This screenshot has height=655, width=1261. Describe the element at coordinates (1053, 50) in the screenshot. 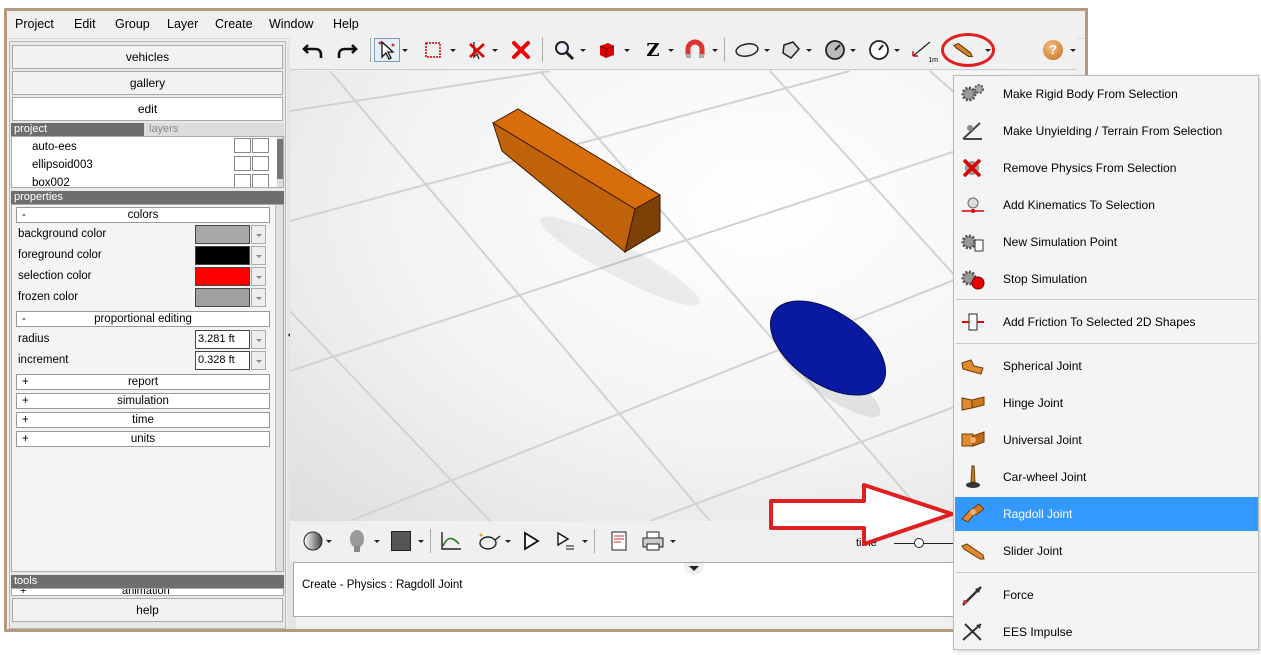

I see `help-icon: ?` at that location.